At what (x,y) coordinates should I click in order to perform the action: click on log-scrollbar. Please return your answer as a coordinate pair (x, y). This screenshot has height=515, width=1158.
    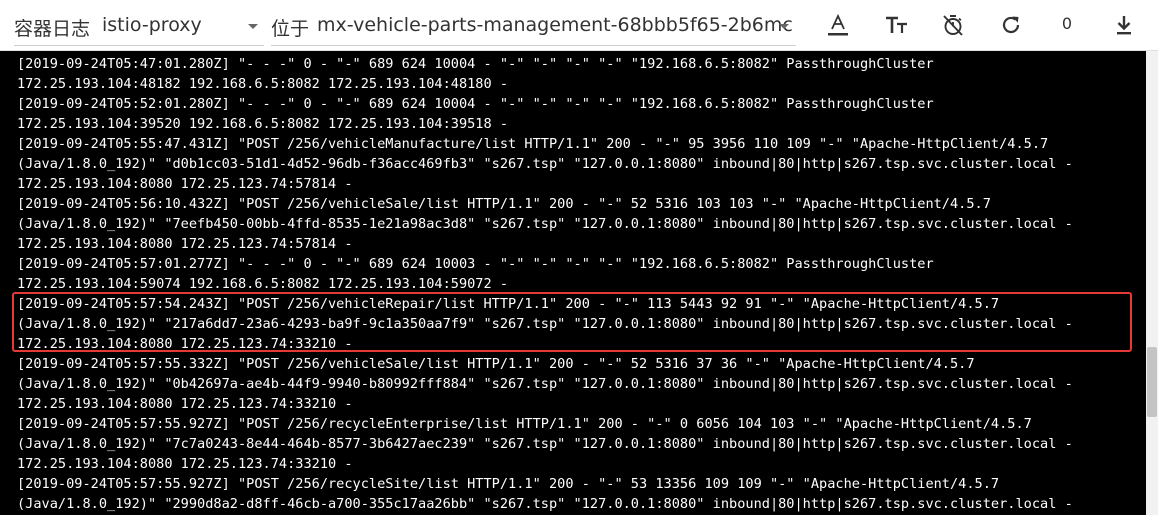
    Looking at the image, I should click on (1152, 283).